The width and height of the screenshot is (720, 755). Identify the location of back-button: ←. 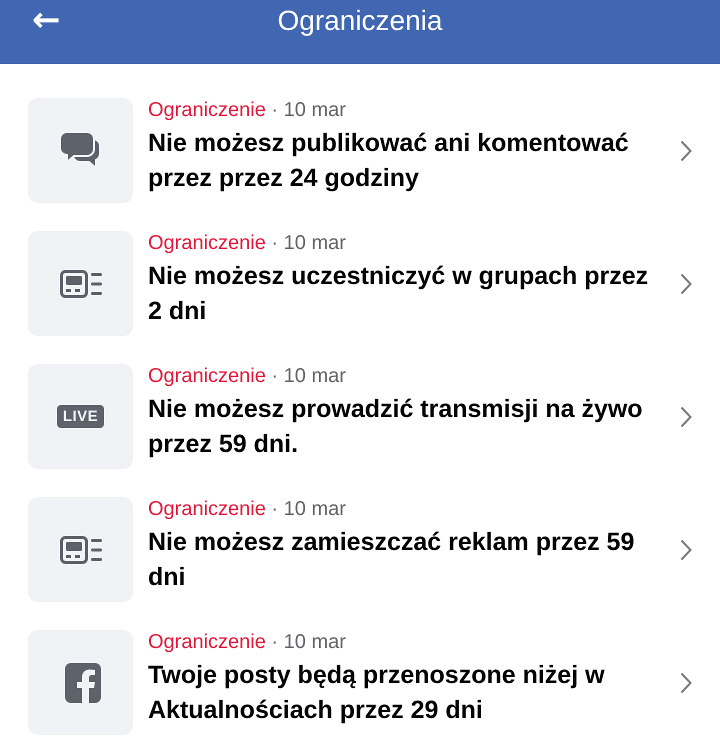
(46, 20).